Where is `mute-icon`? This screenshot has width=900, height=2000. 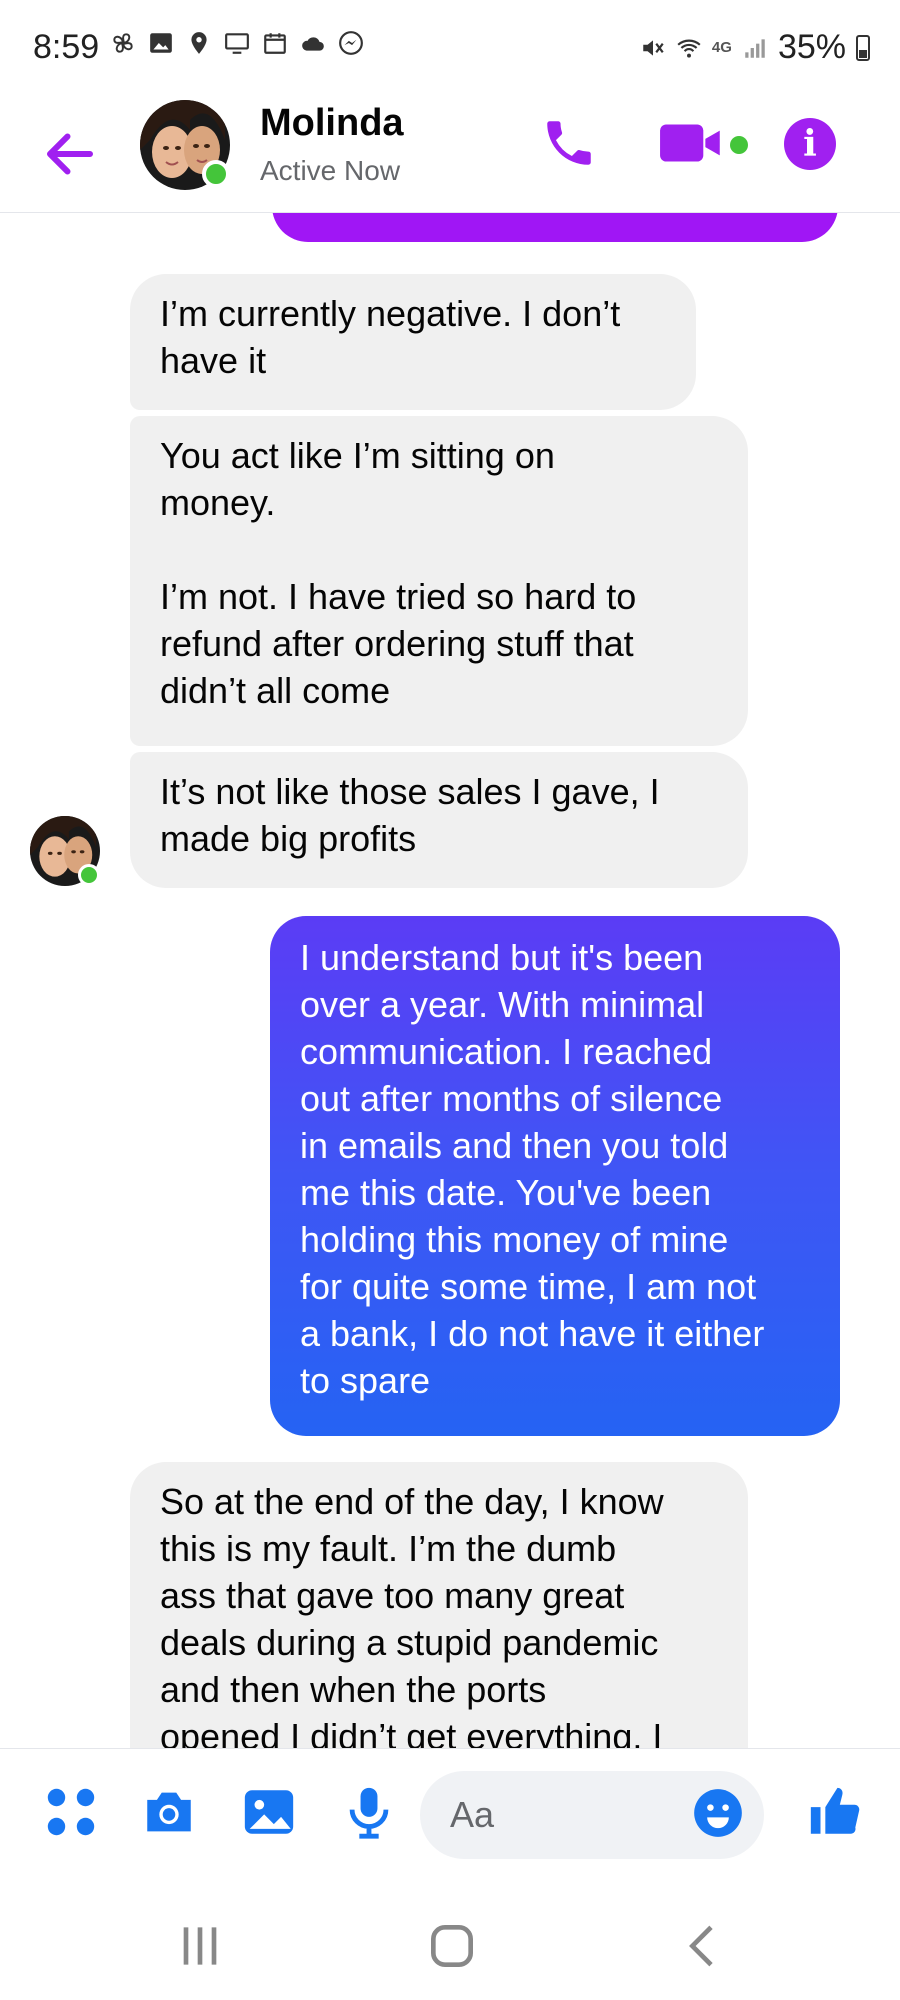
mute-icon is located at coordinates (653, 47).